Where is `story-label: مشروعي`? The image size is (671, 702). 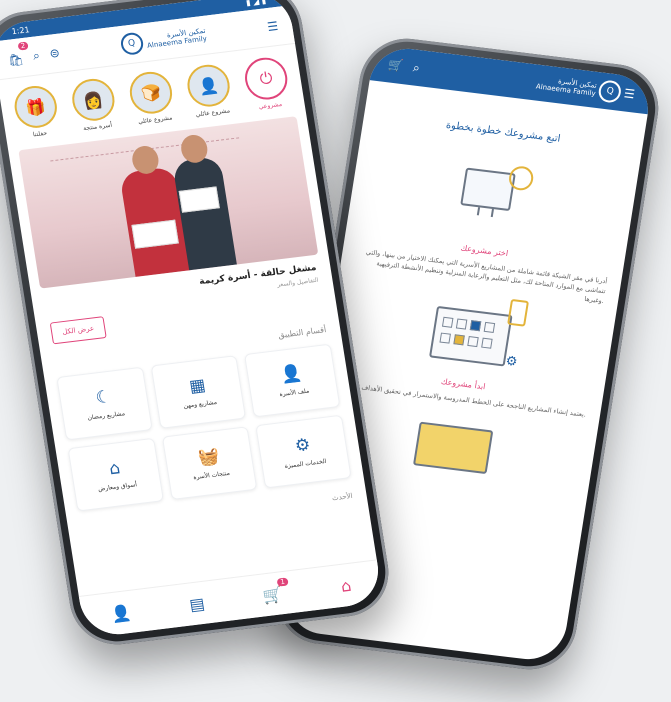 story-label: مشروعي is located at coordinates (270, 105).